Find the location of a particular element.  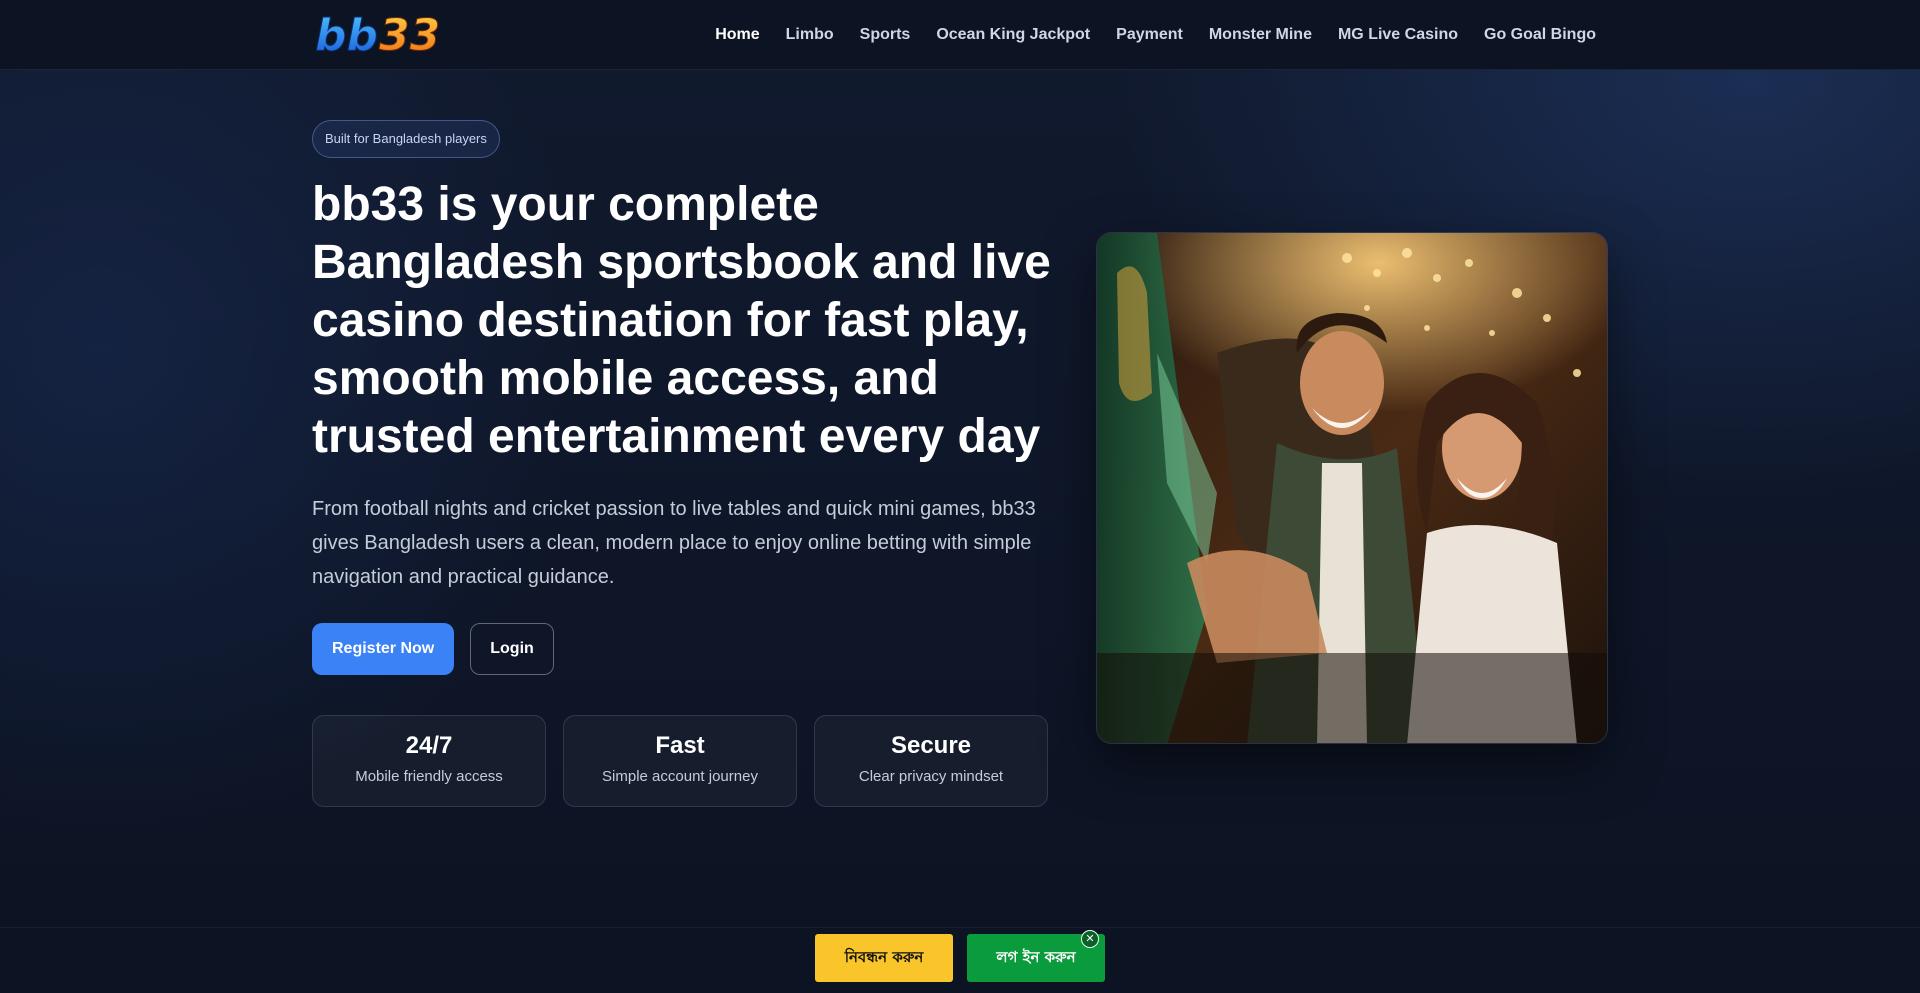

casino-players-image is located at coordinates (1352, 488).